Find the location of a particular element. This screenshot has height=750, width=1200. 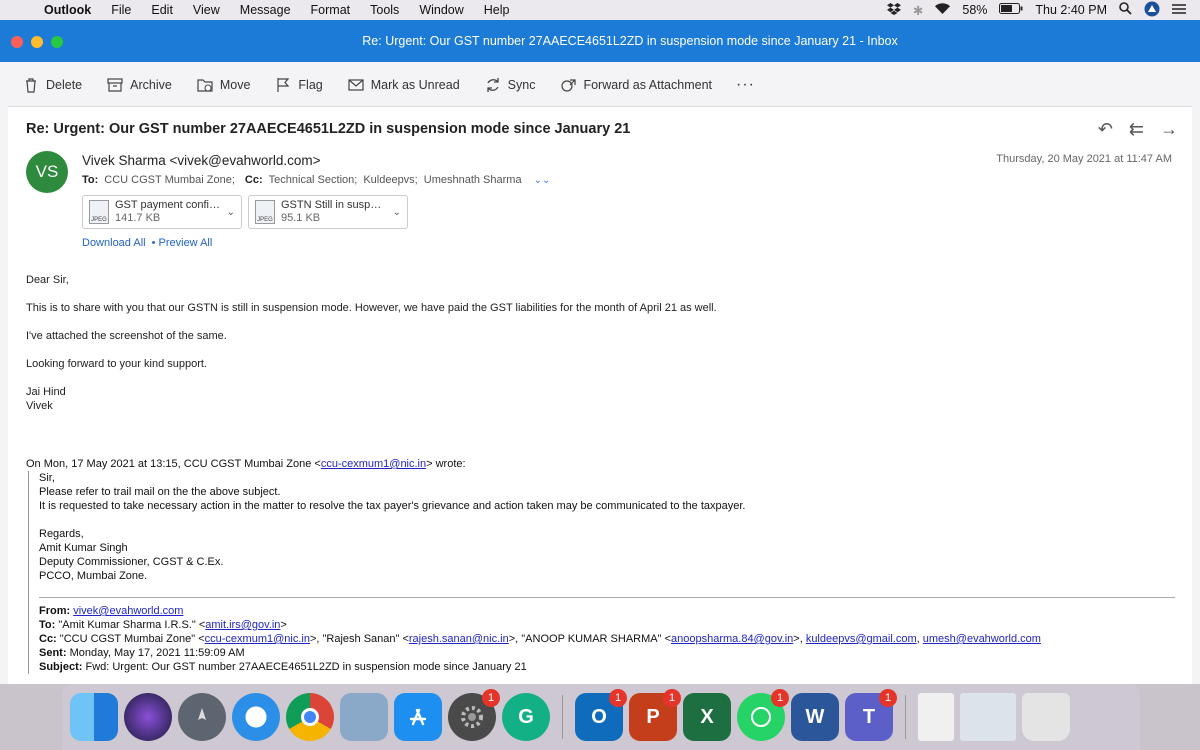

attachment-item: JPEG GST payment confir... 141.7 KB ⌄ is located at coordinates (162, 212).